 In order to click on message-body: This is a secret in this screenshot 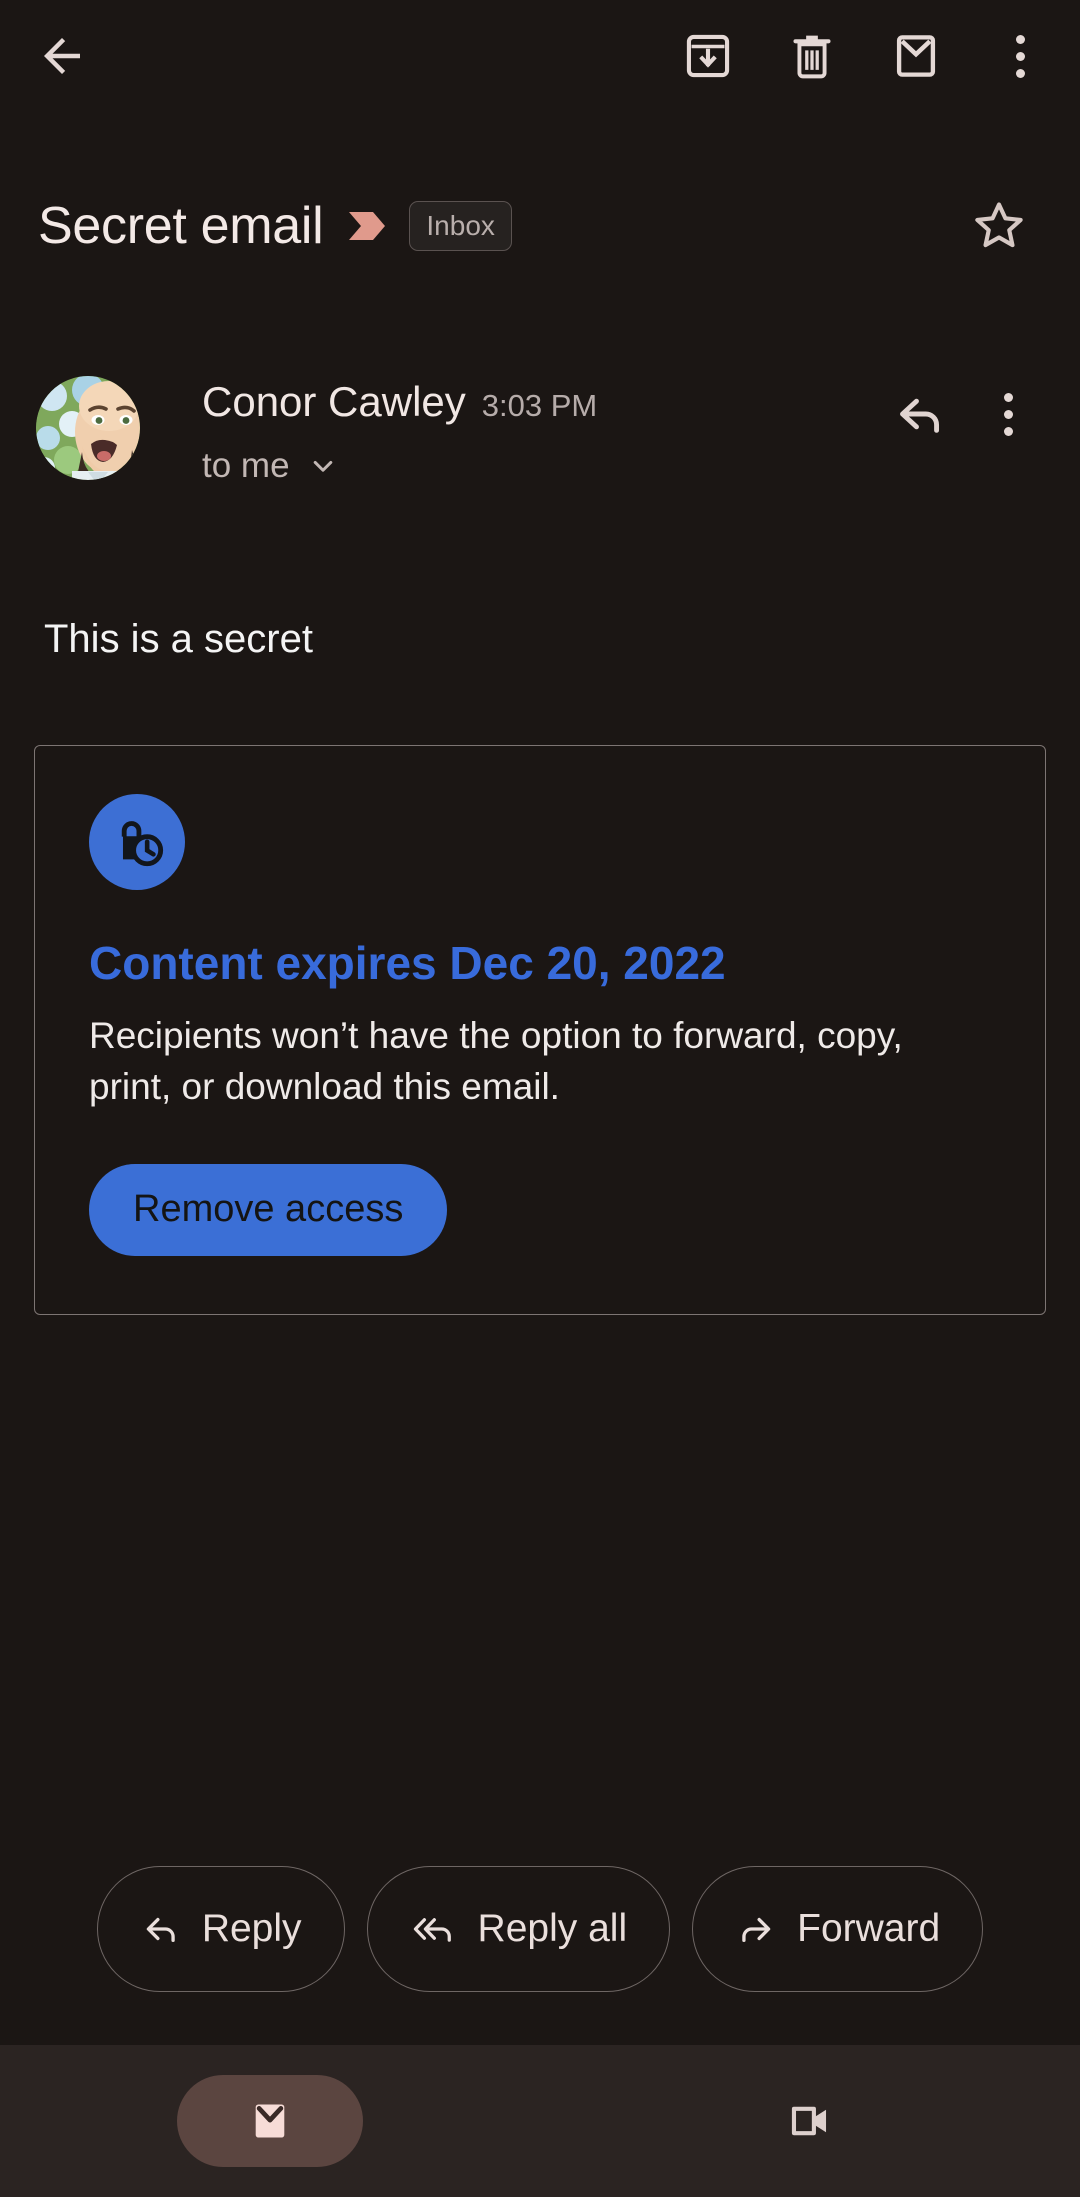, I will do `click(178, 639)`.